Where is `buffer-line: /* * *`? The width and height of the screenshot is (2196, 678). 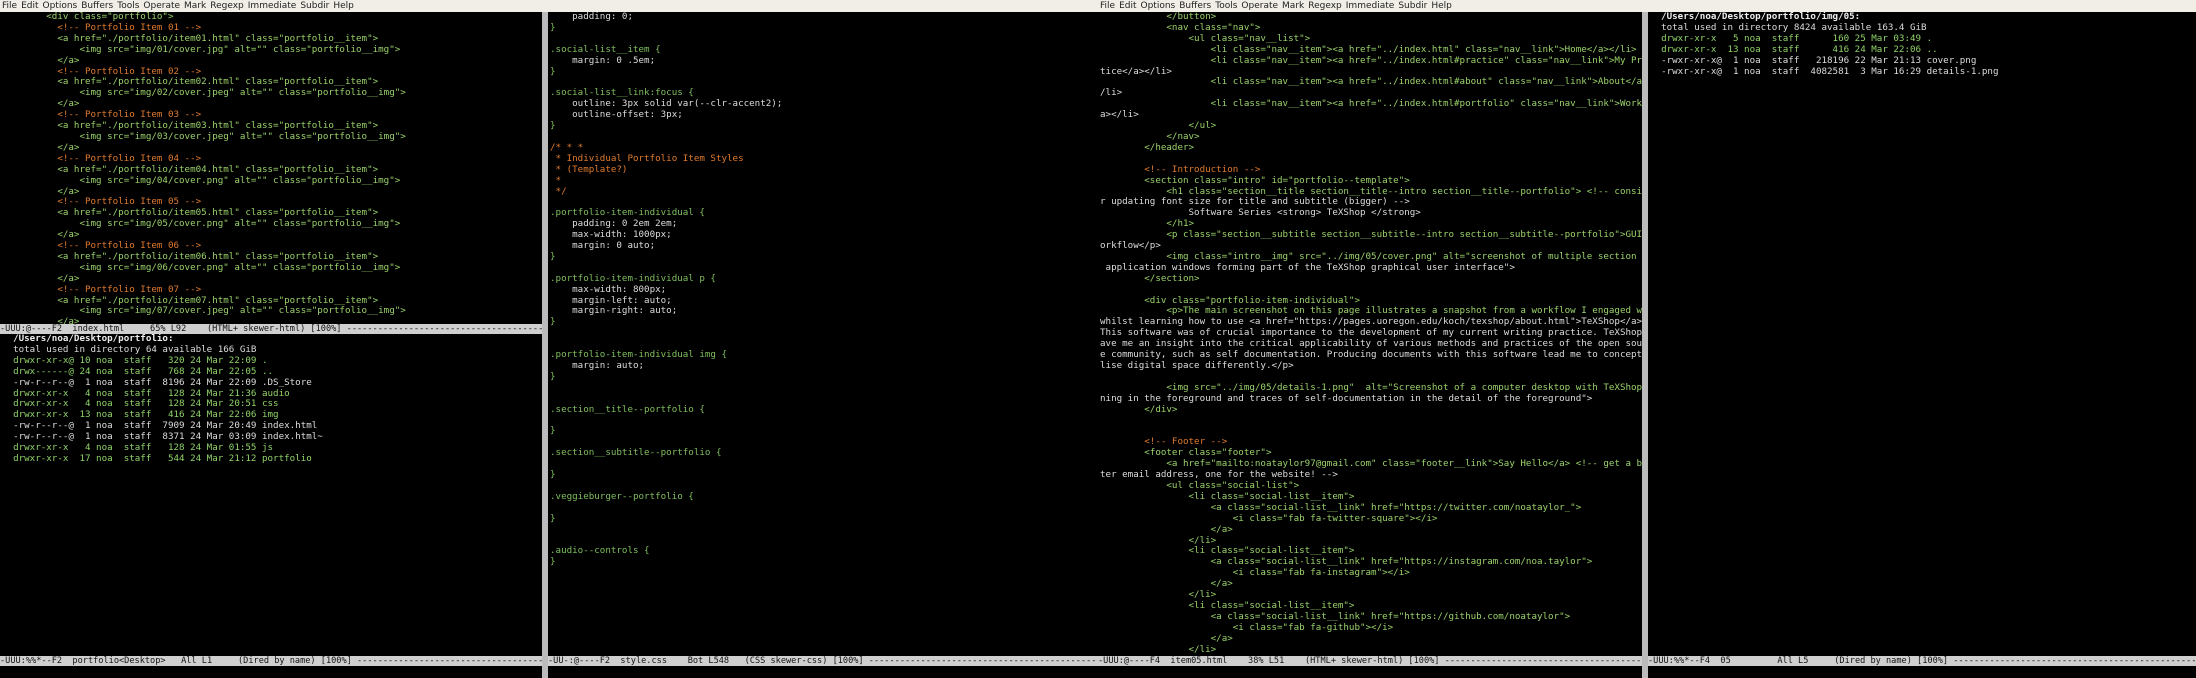 buffer-line: /* * * is located at coordinates (567, 147).